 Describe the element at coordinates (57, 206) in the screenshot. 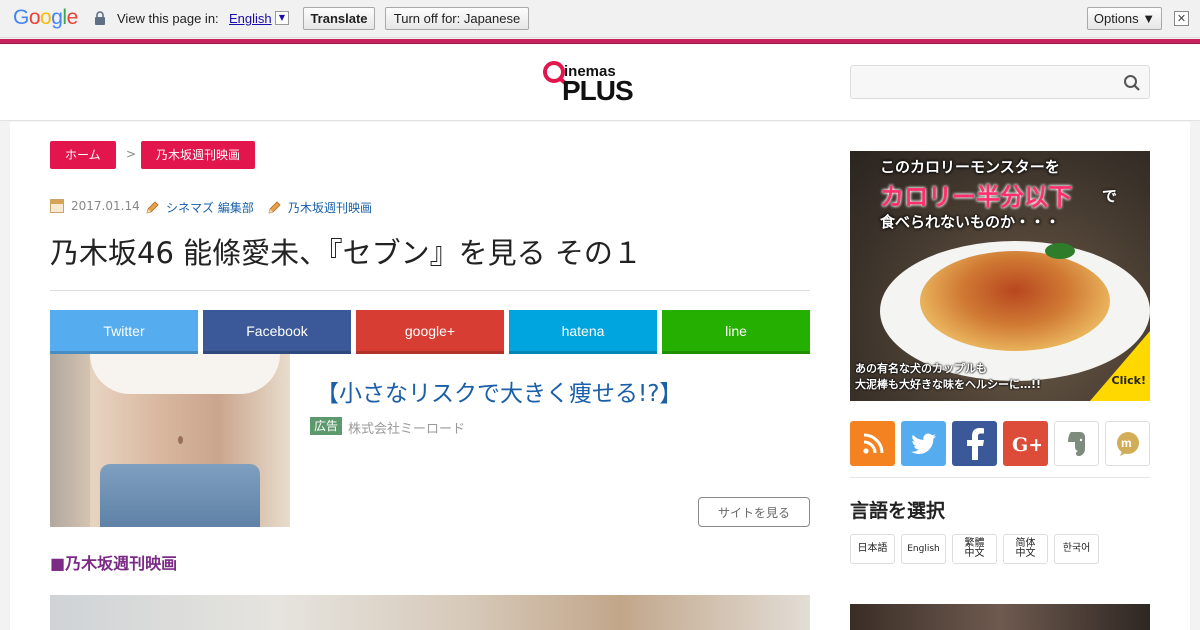

I see `calendar-icon` at that location.